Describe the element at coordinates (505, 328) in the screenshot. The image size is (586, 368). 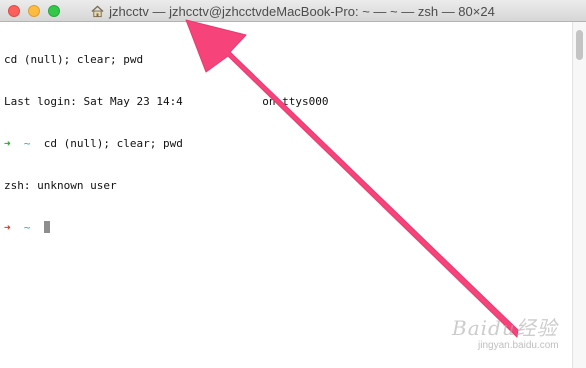
I see `watermark-brand: Baidu经验` at that location.